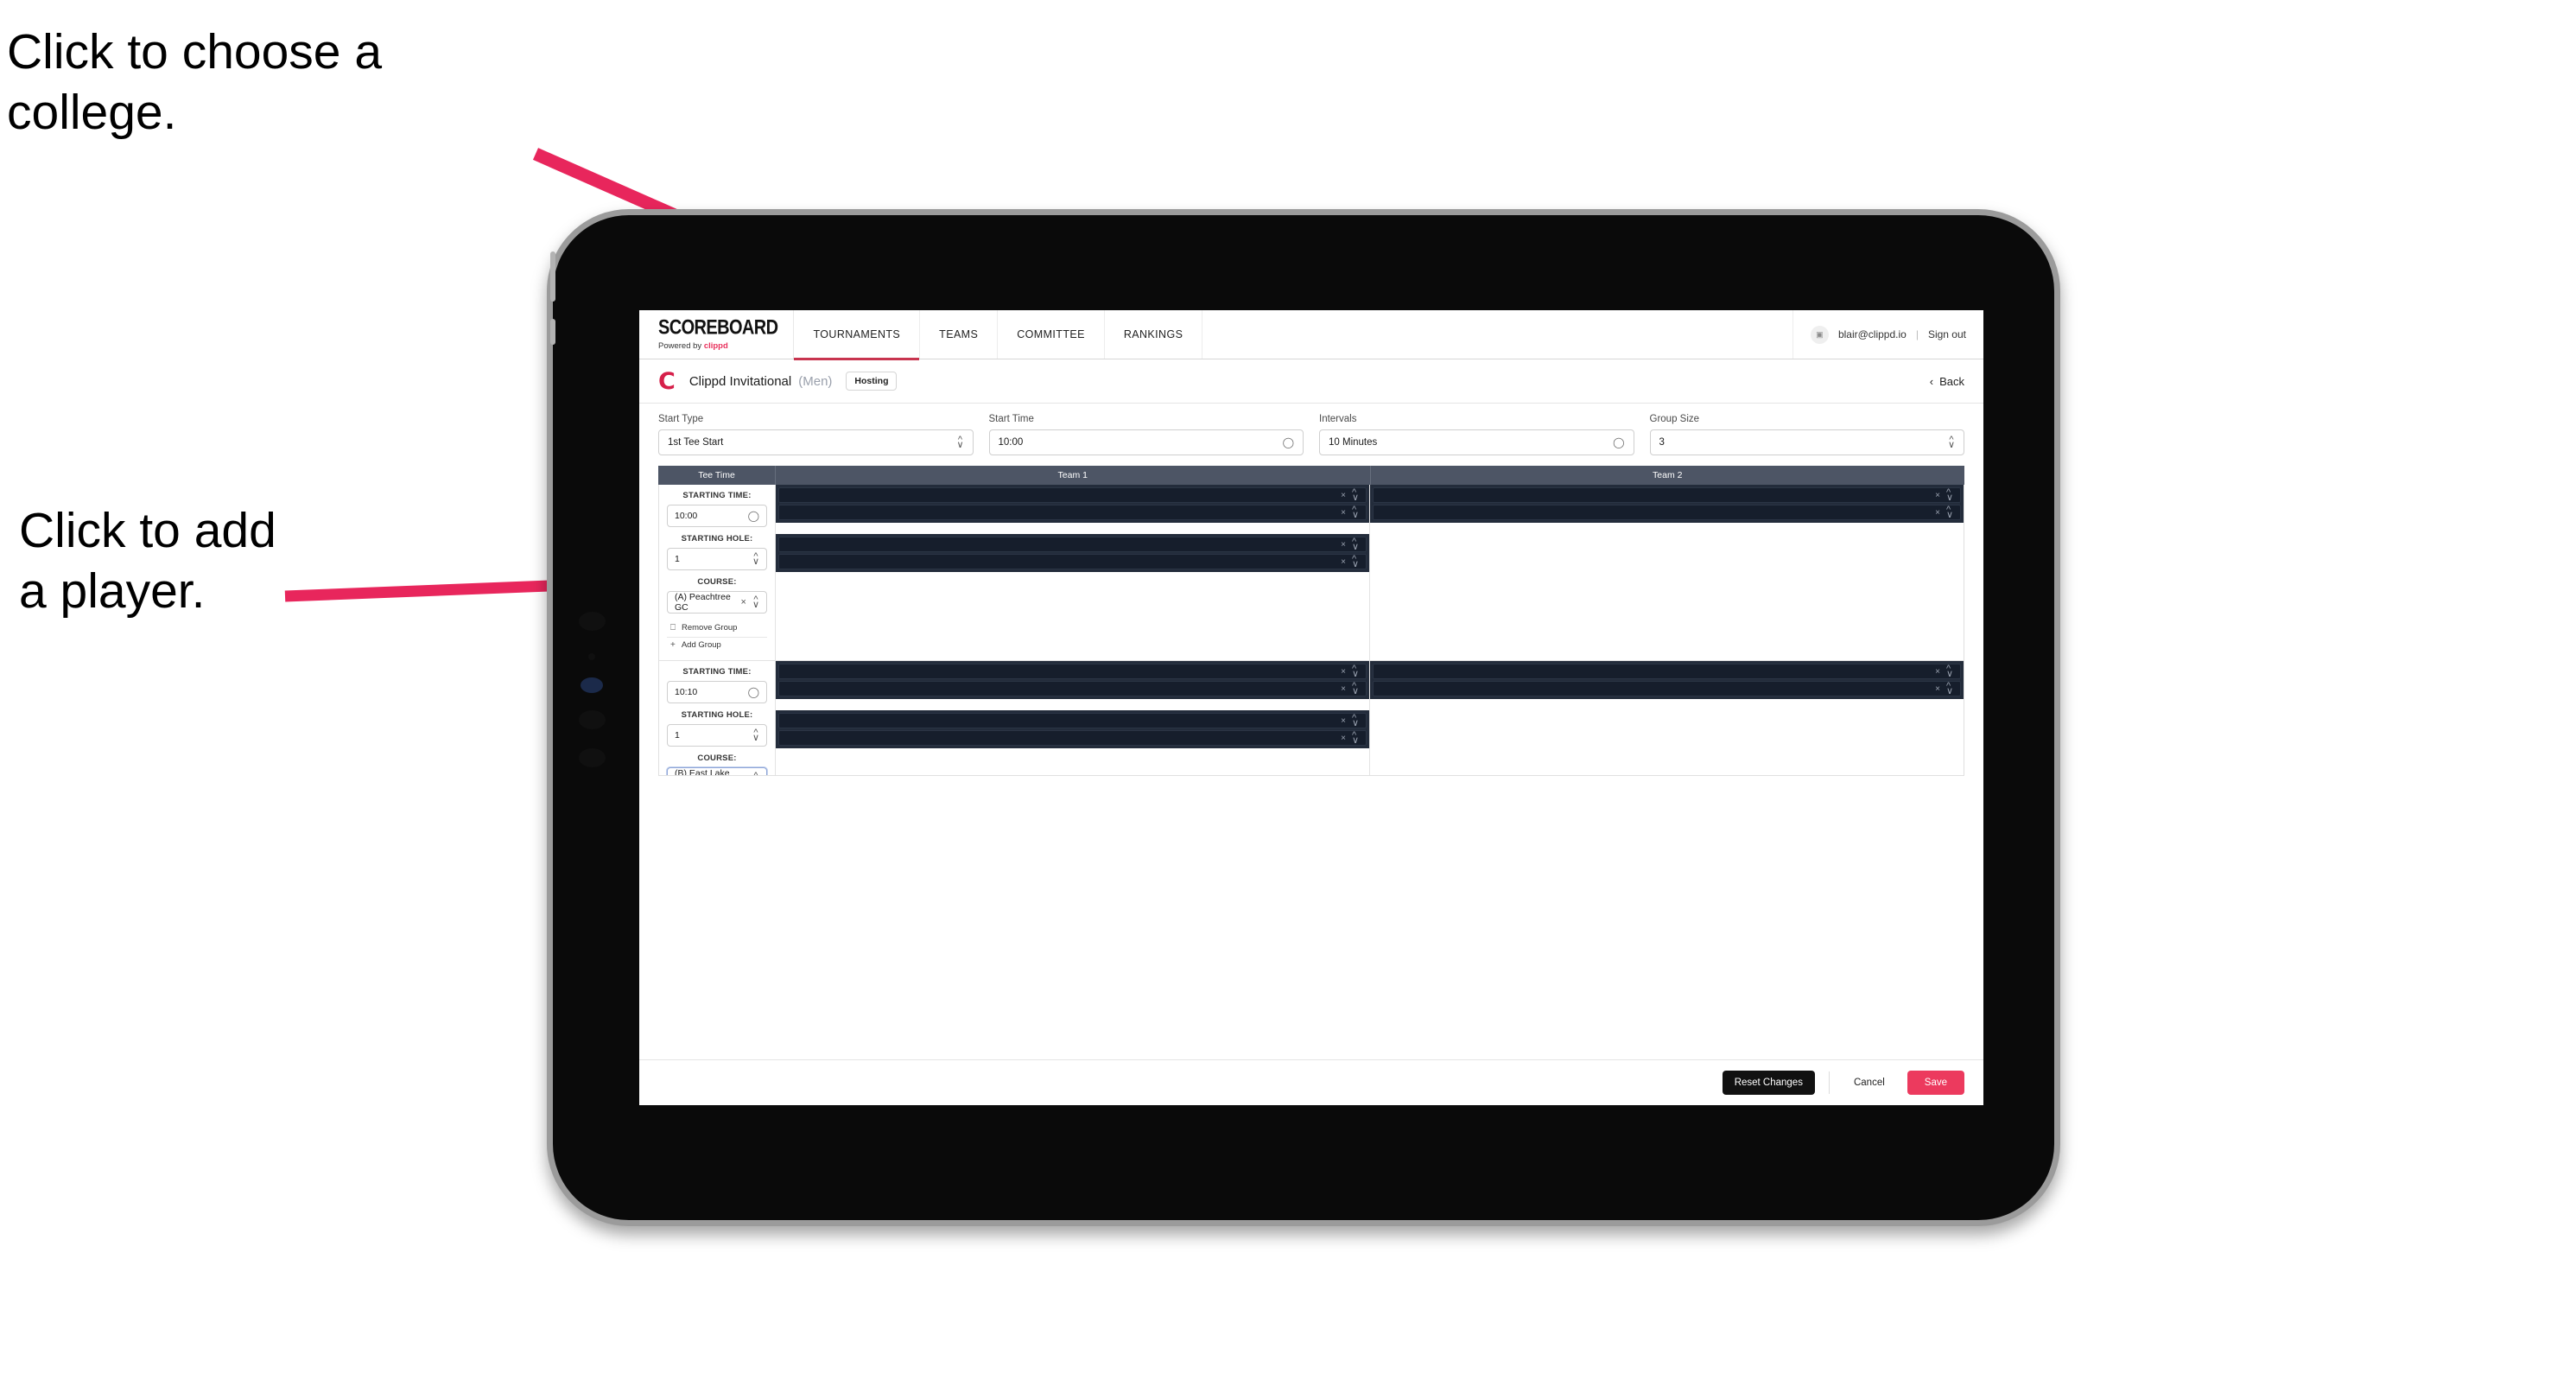 The height and width of the screenshot is (1386, 2576). I want to click on sign-out-link: Sign out, so click(1947, 334).